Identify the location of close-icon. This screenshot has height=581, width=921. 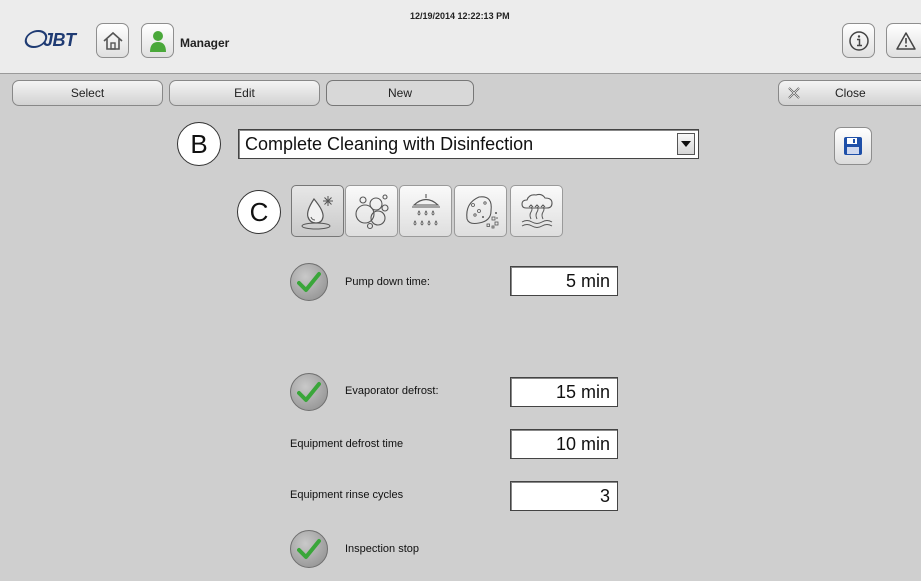
(794, 93).